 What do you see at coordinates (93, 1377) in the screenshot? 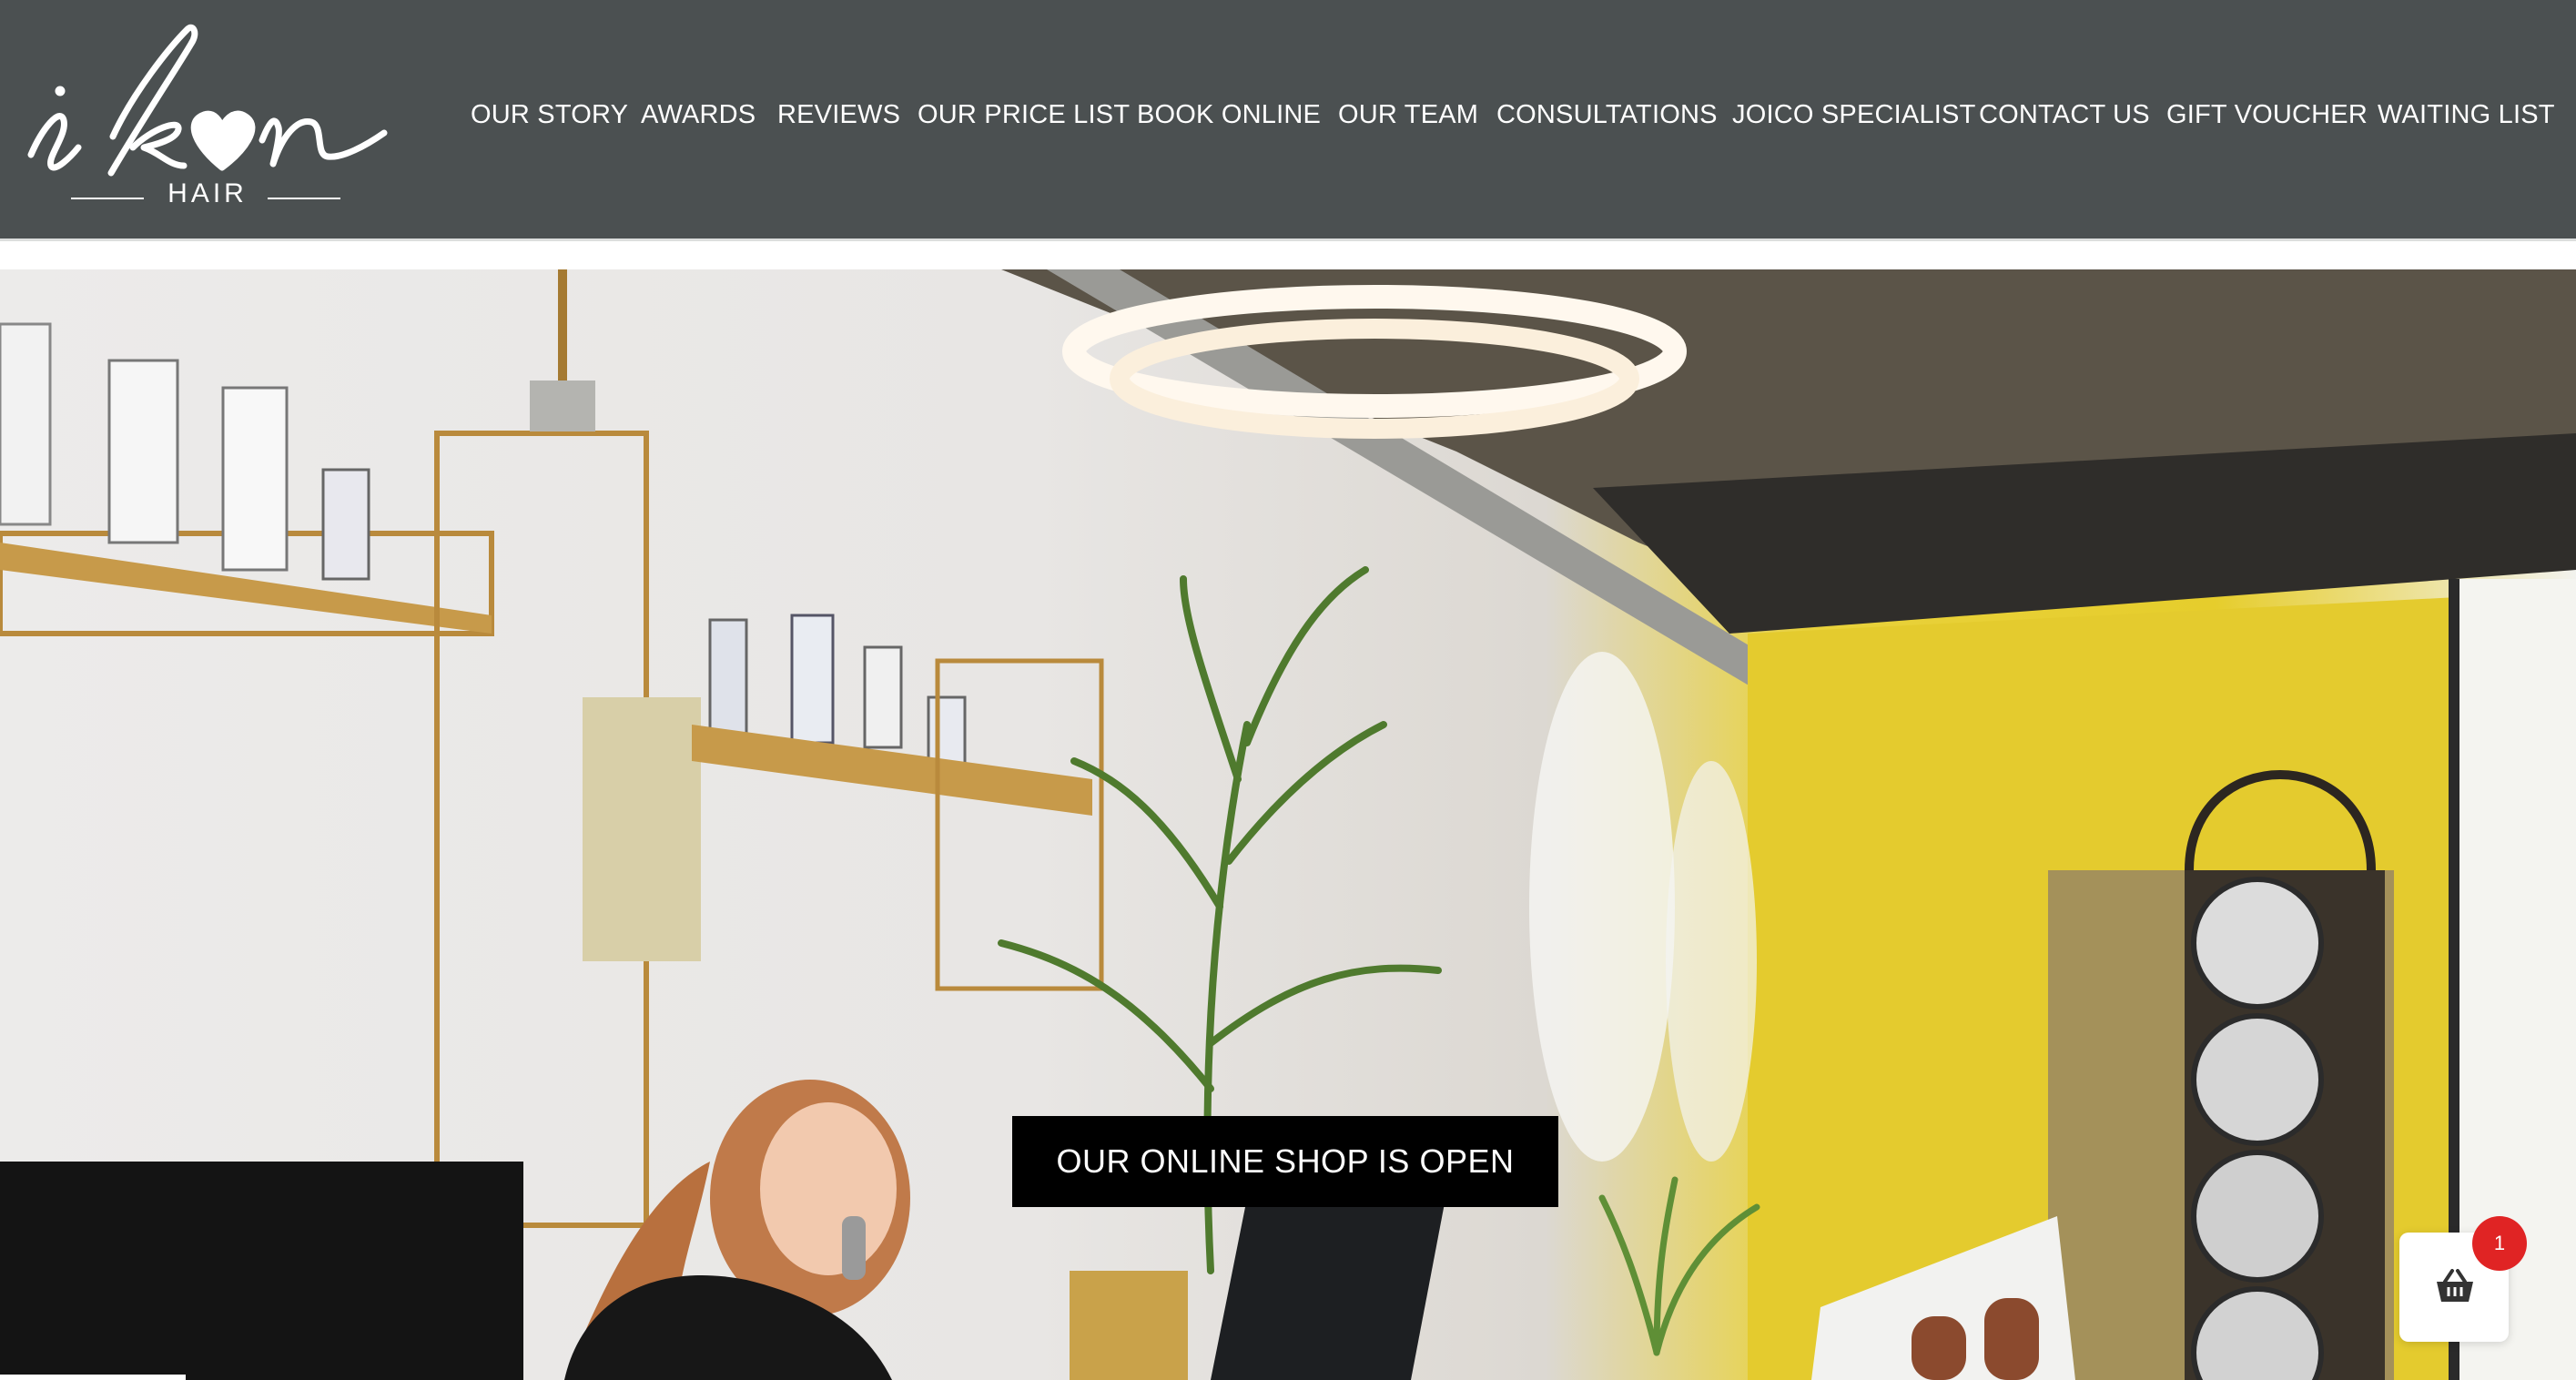
I see `bottom-edge-bar` at bounding box center [93, 1377].